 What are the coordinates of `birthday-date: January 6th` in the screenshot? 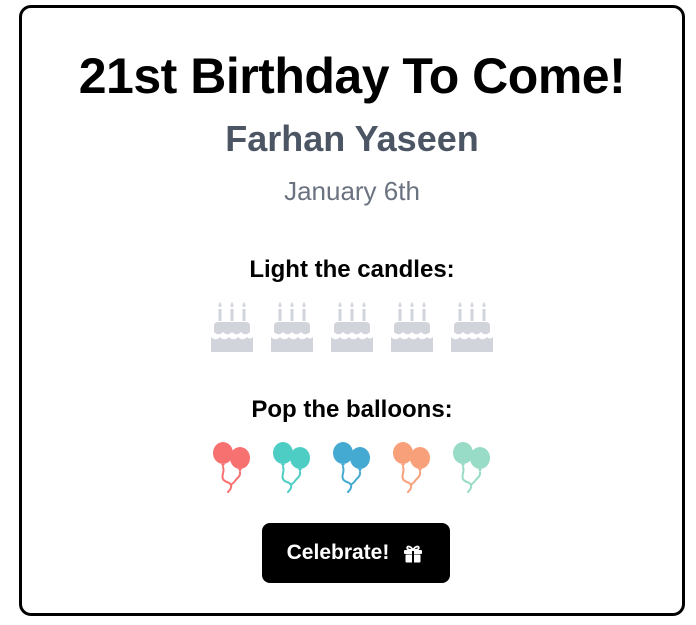 It's located at (352, 191).